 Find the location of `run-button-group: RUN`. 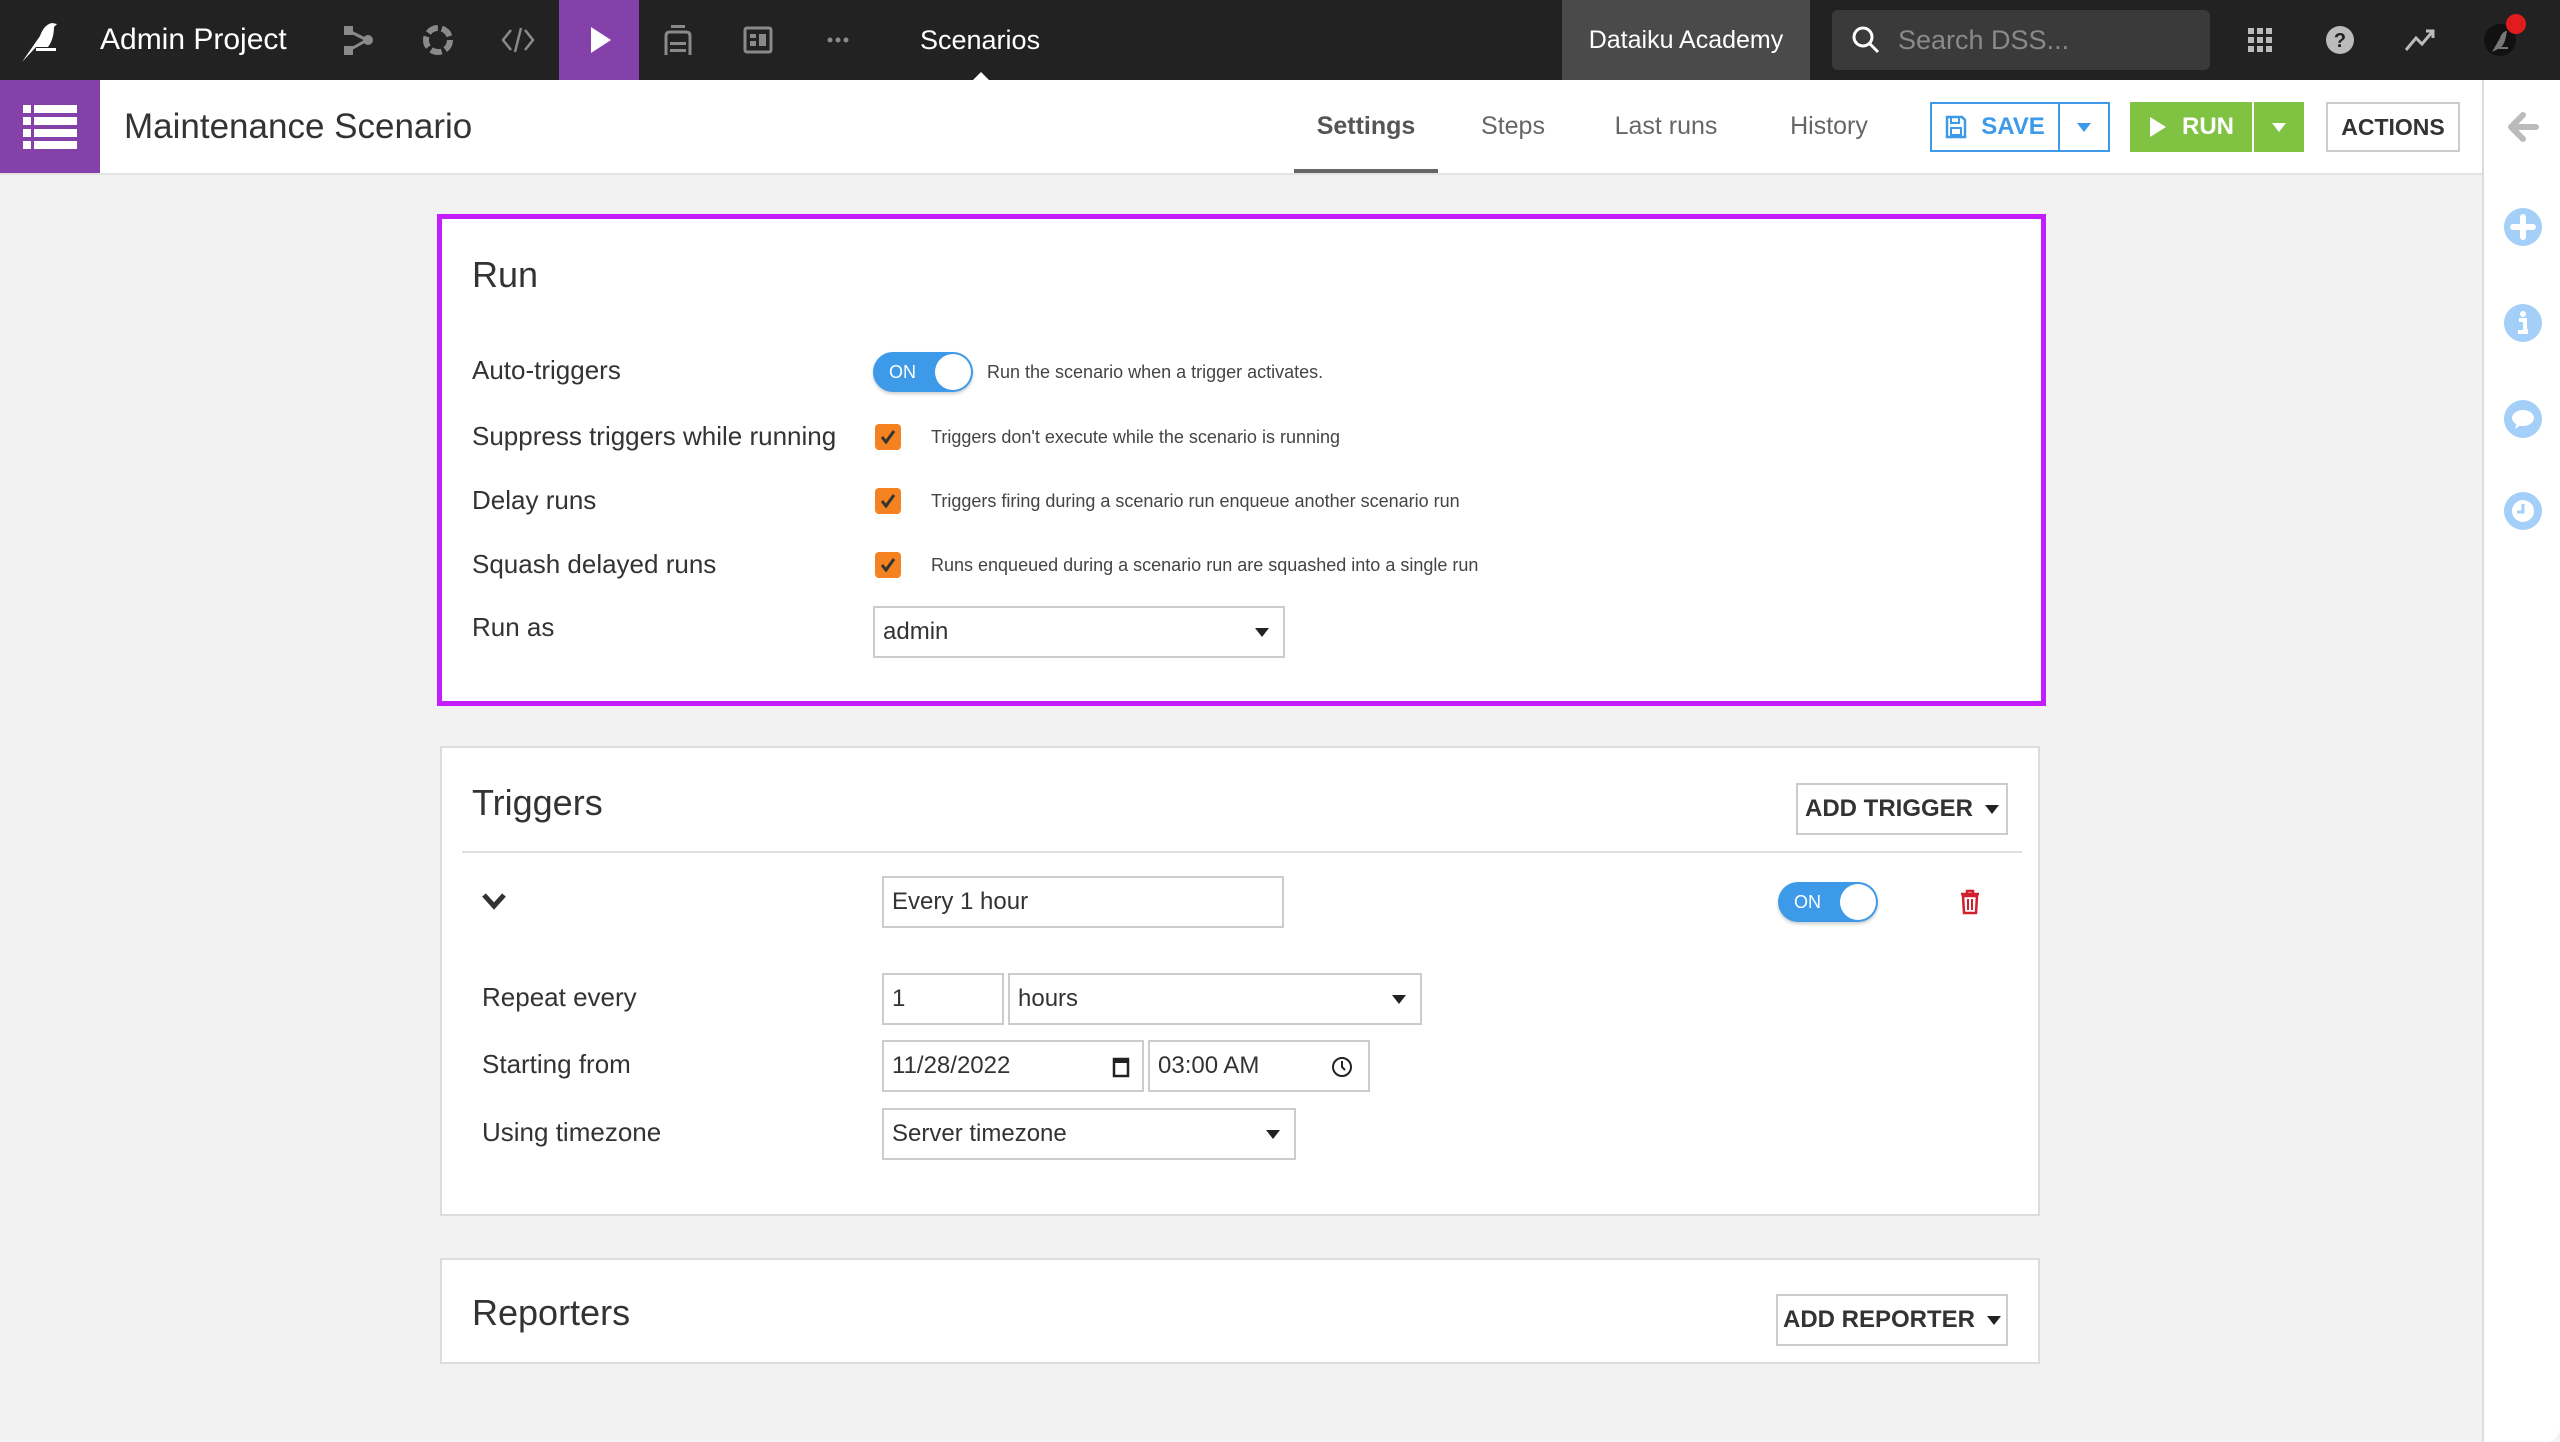

run-button-group: RUN is located at coordinates (2217, 127).